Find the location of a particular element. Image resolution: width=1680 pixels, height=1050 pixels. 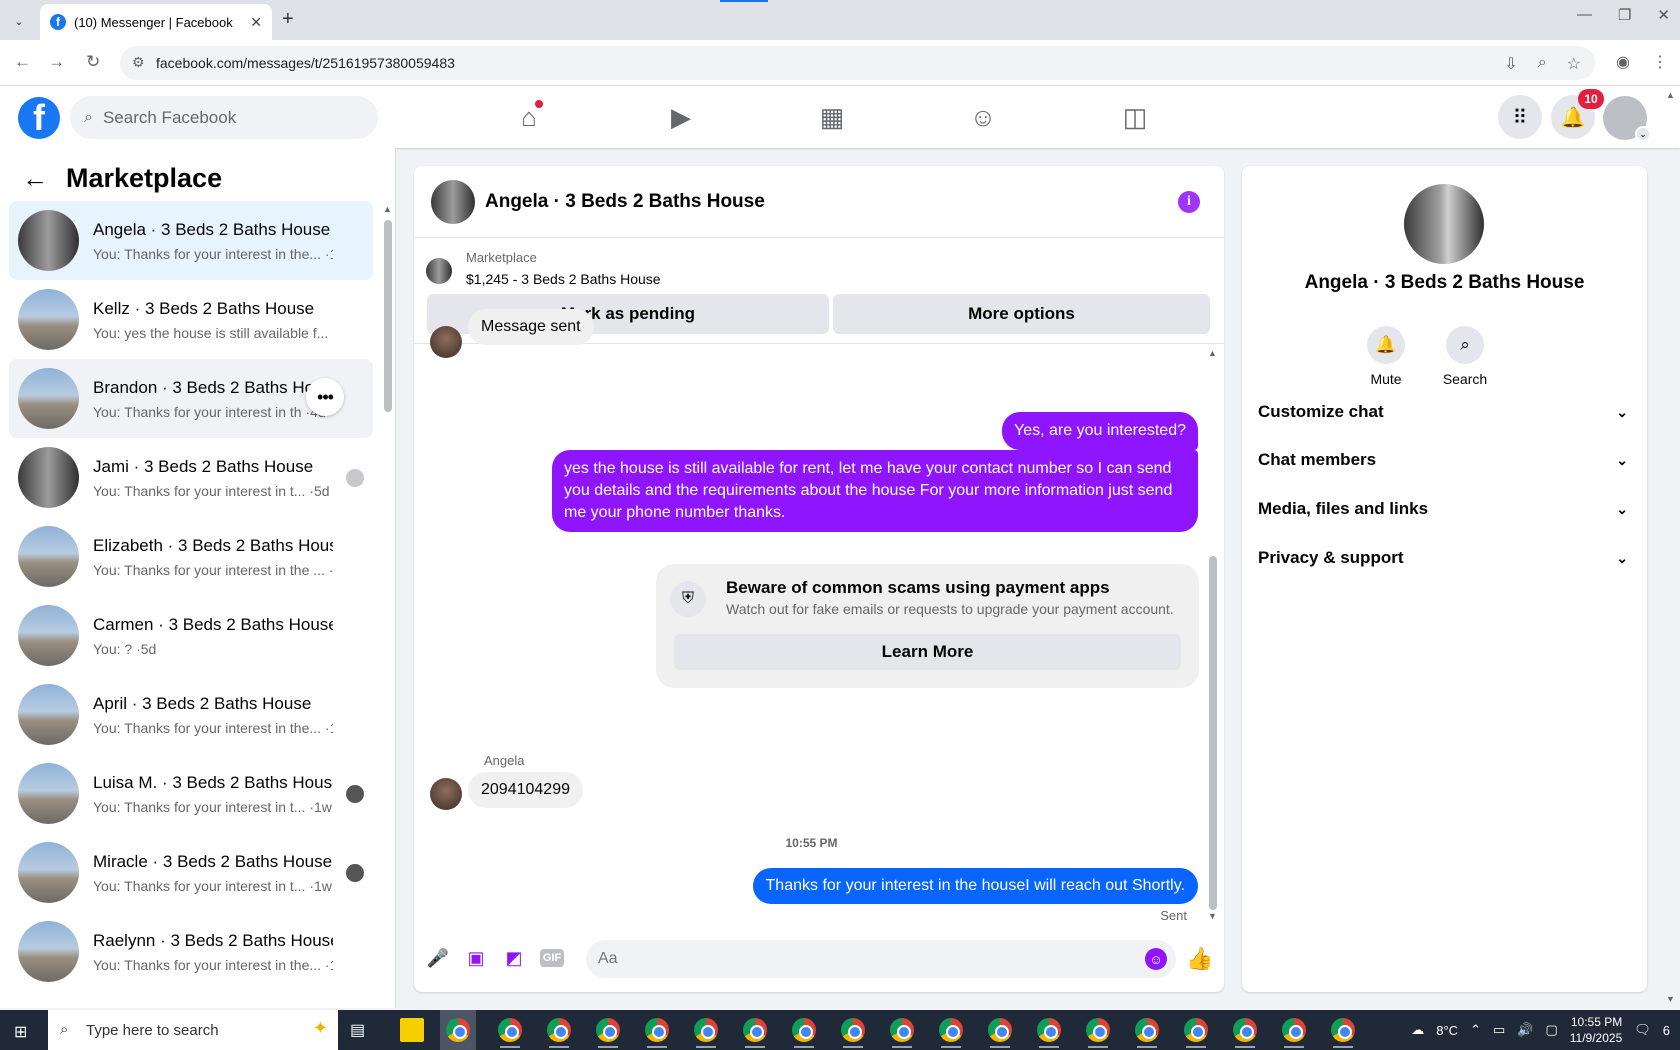

forward-icon: → is located at coordinates (56, 62).